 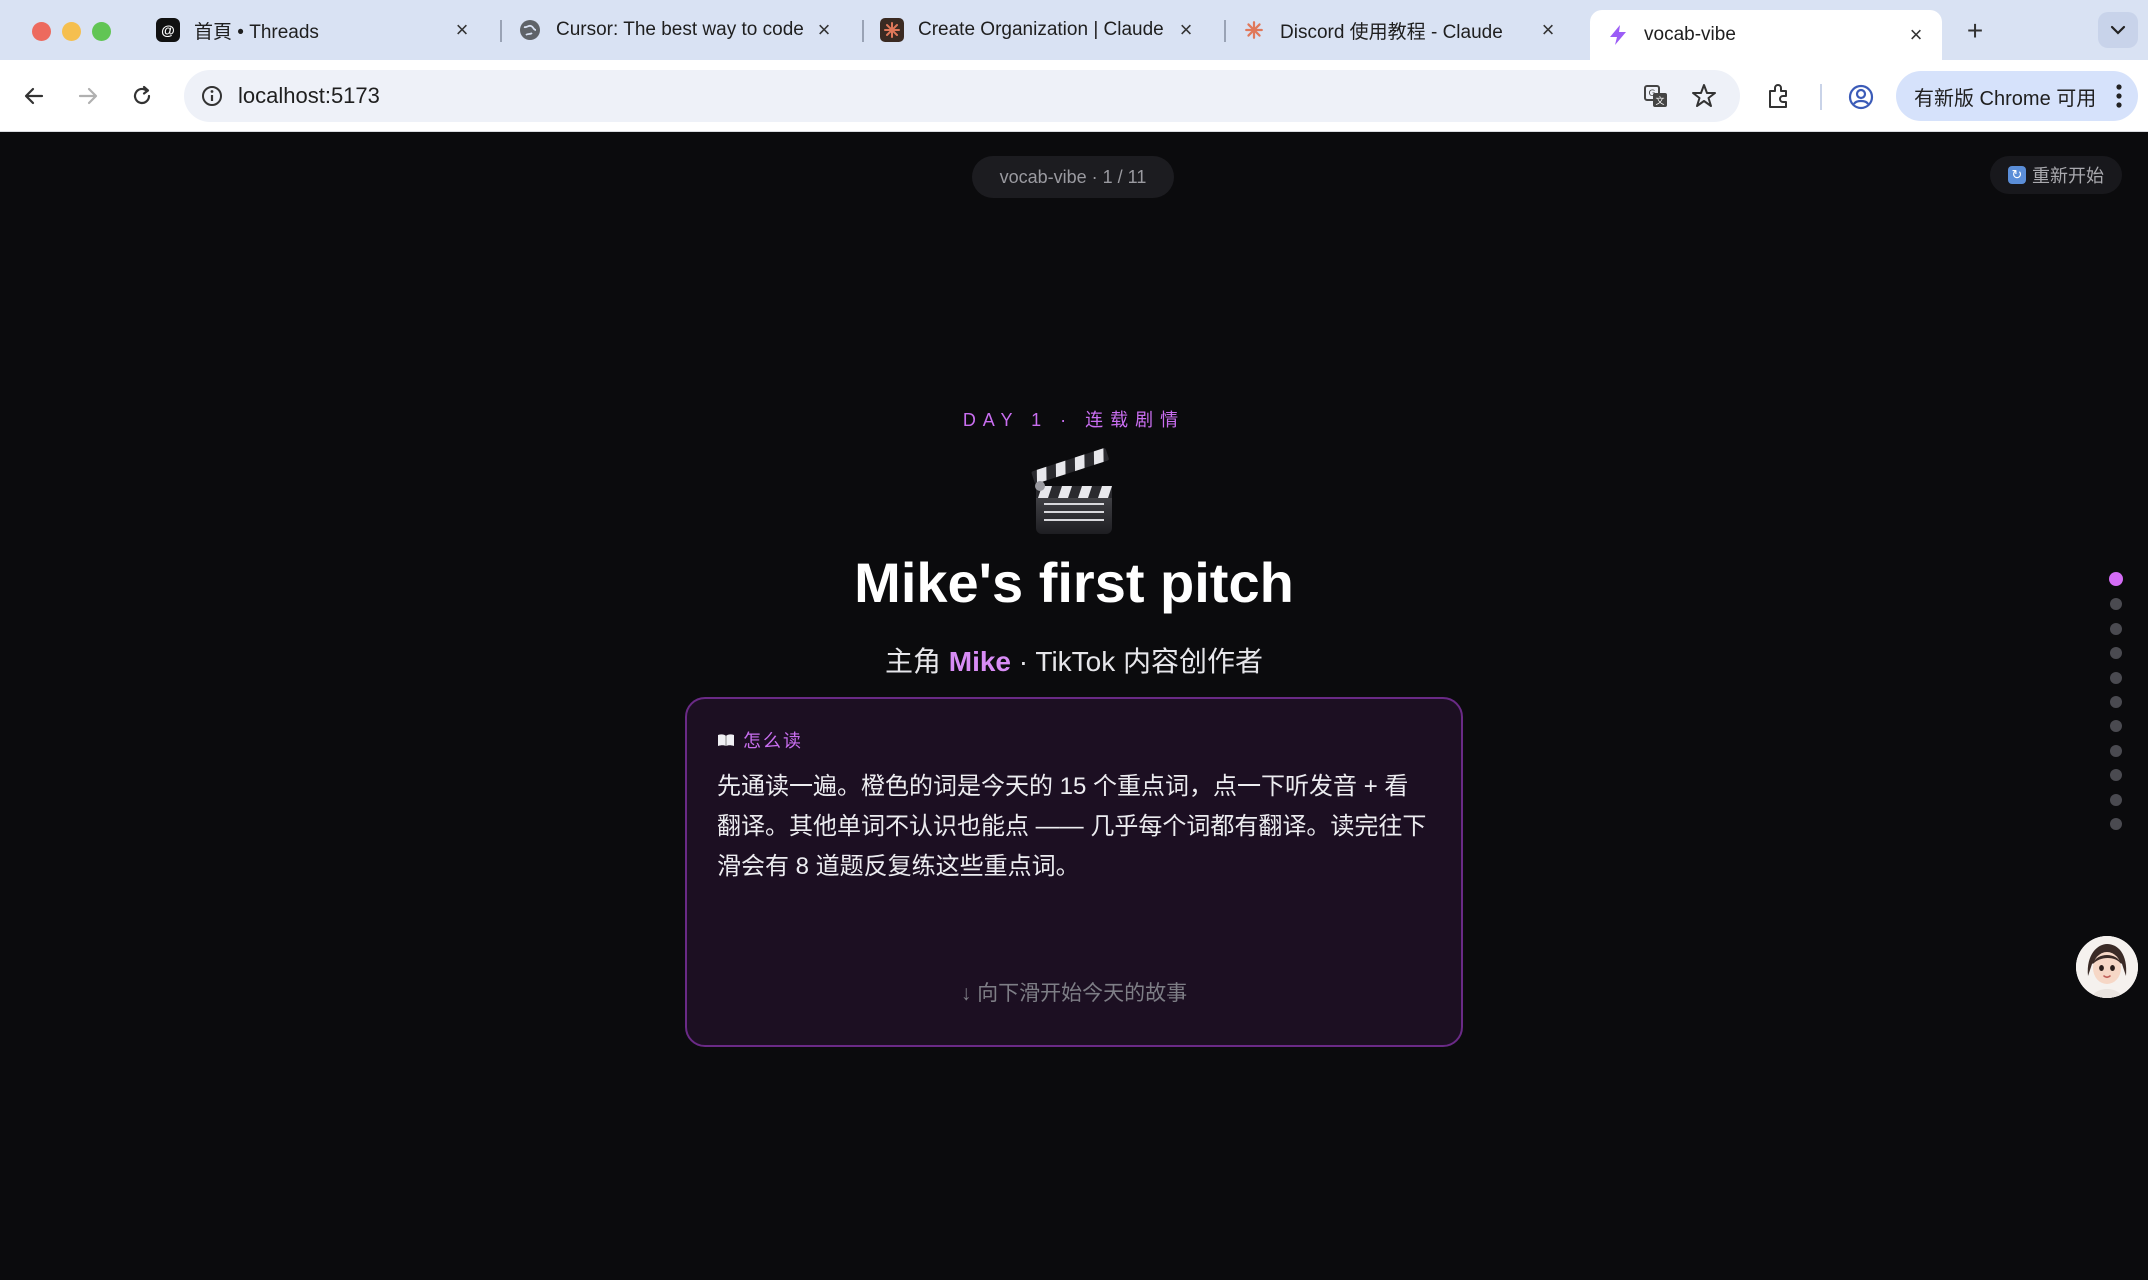 What do you see at coordinates (1141, 661) in the screenshot?
I see `subtitle-suffix: · TikTok 内容创作者` at bounding box center [1141, 661].